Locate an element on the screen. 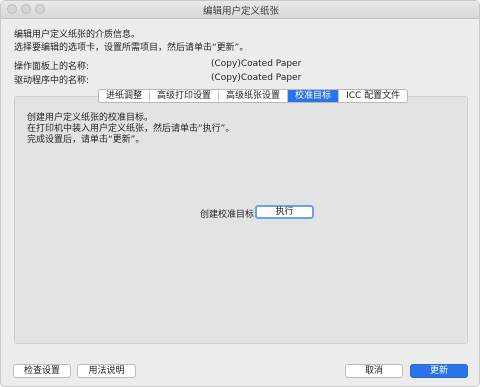 This screenshot has height=387, width=480. update-button: 更新 is located at coordinates (439, 371).